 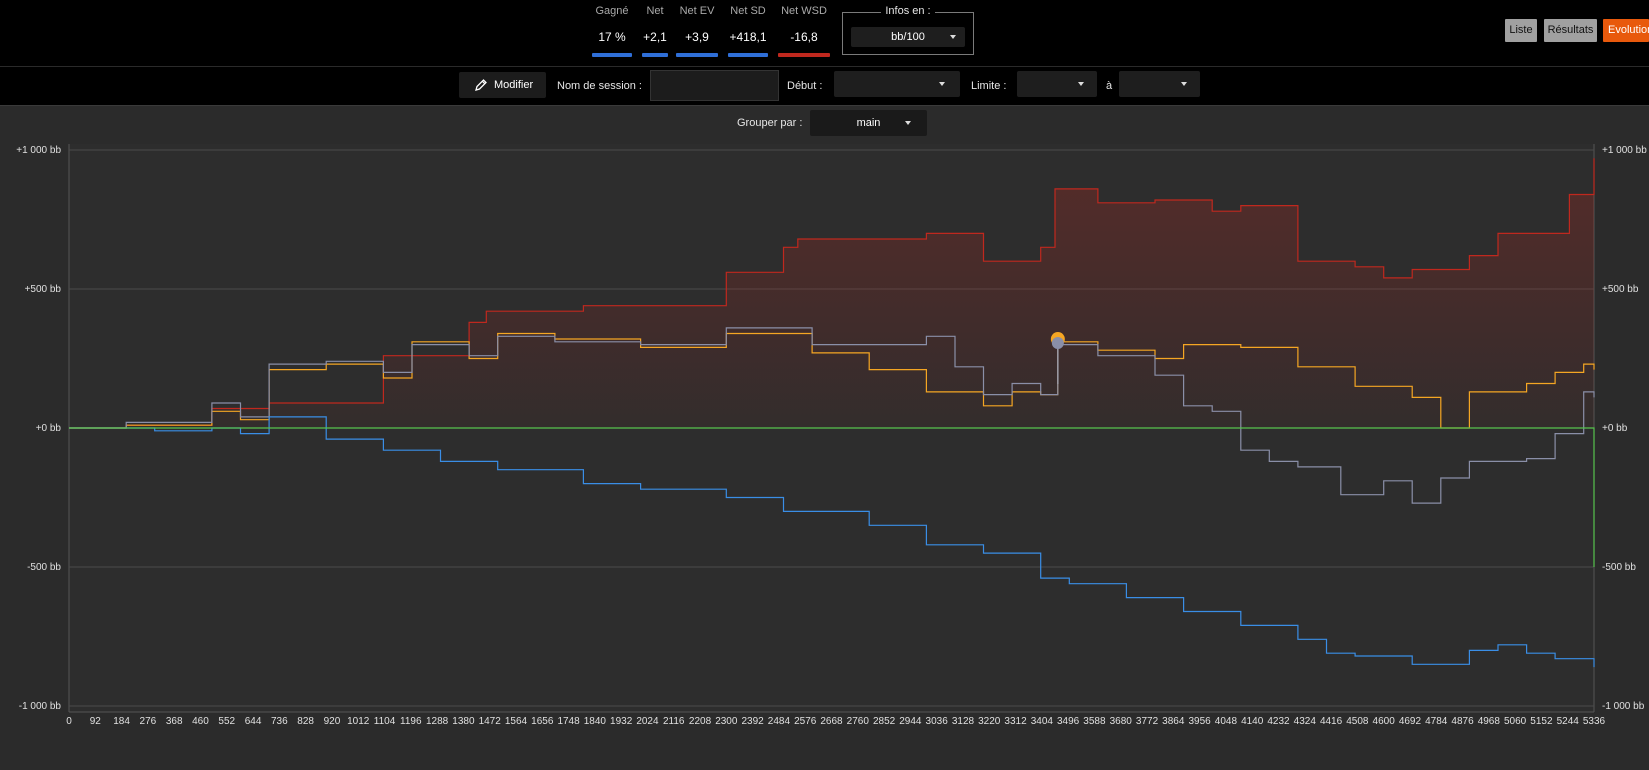 I want to click on x-tick-label: 1472, so click(x=490, y=721).